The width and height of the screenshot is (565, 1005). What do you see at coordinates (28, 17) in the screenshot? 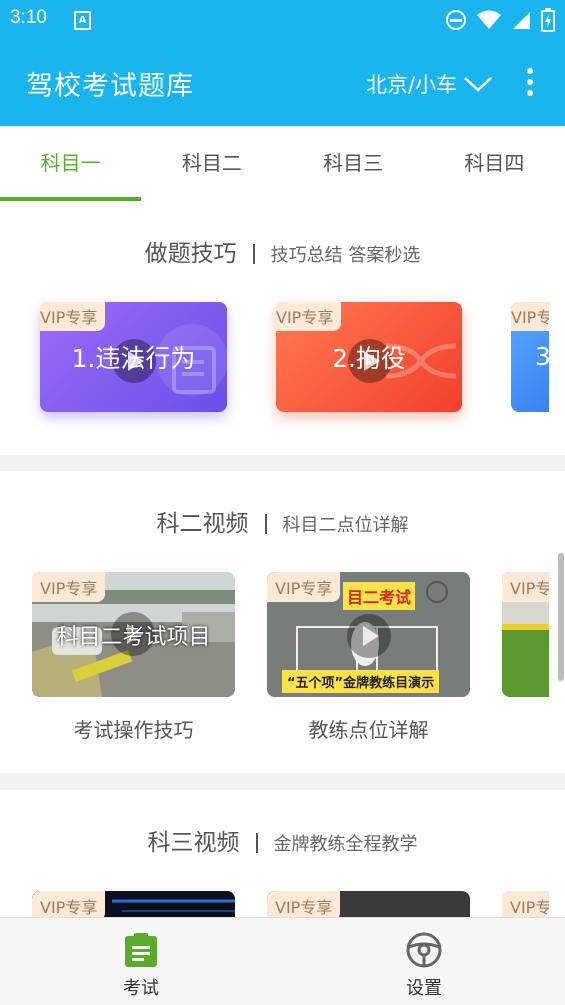
I see `status-time: 3:10` at bounding box center [28, 17].